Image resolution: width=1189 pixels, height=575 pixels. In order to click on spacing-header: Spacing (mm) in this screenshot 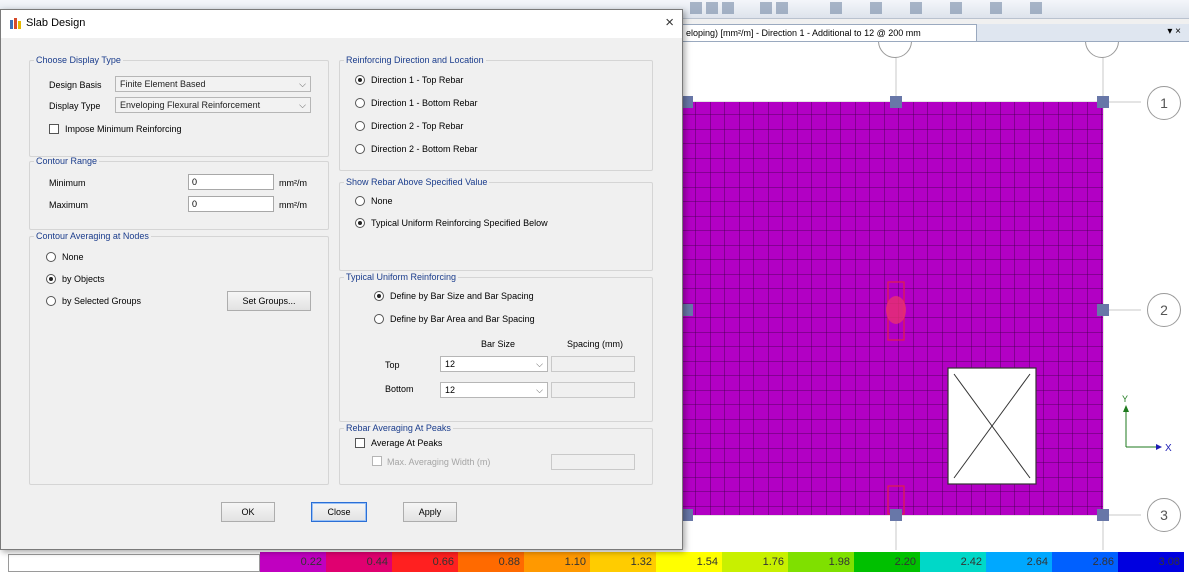, I will do `click(595, 344)`.